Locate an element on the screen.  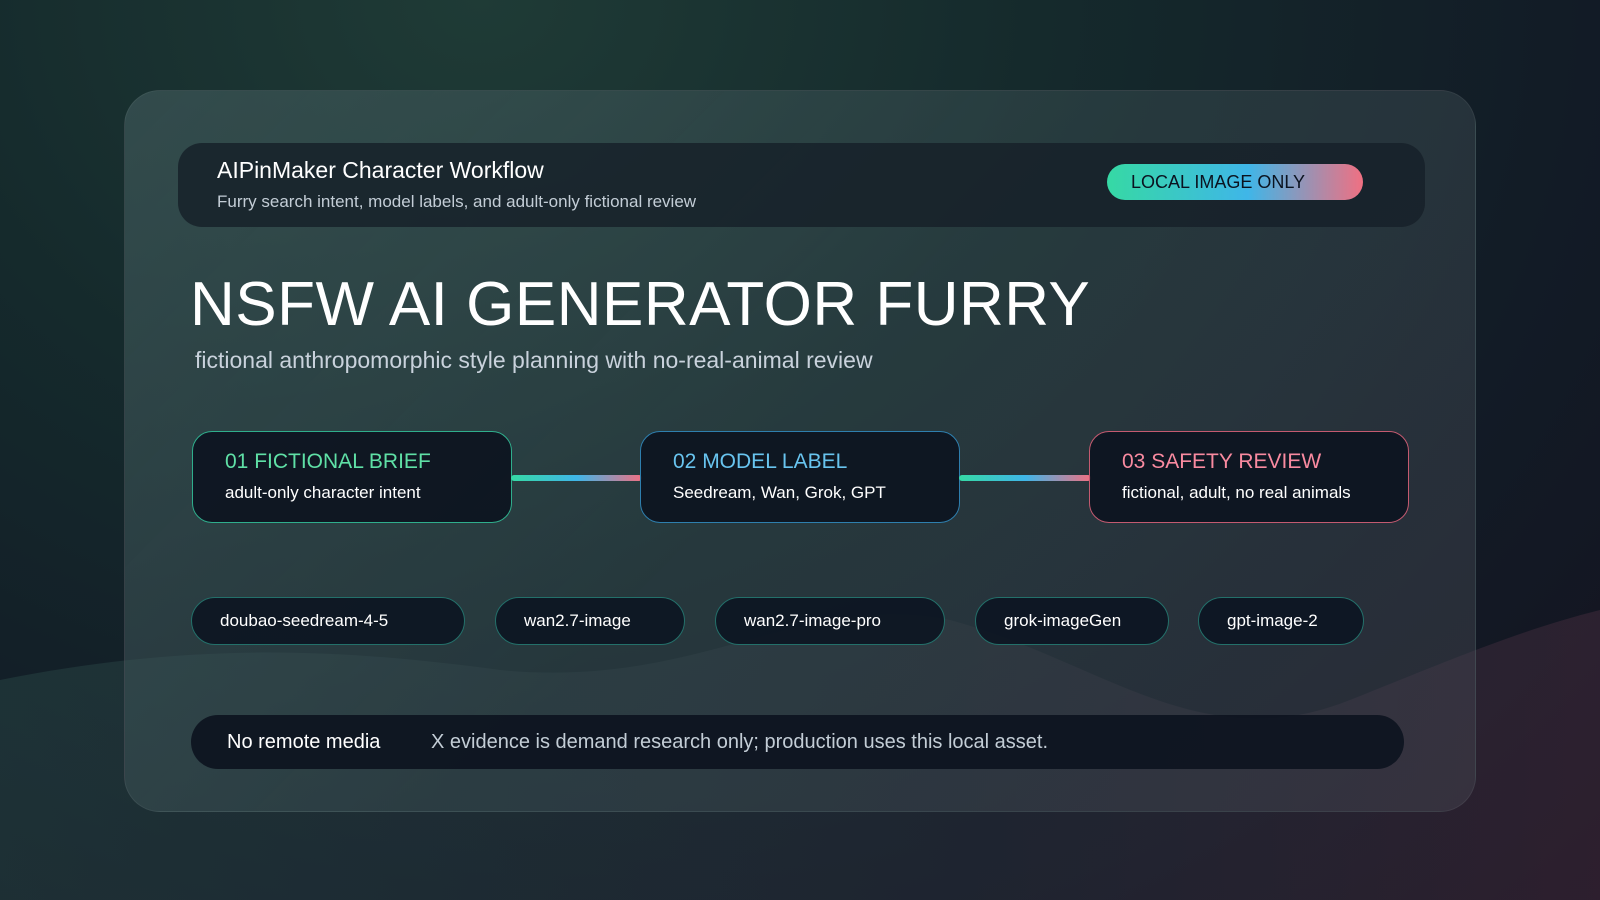
step-title: 01 FICTIONAL BRIEF is located at coordinates (328, 461).